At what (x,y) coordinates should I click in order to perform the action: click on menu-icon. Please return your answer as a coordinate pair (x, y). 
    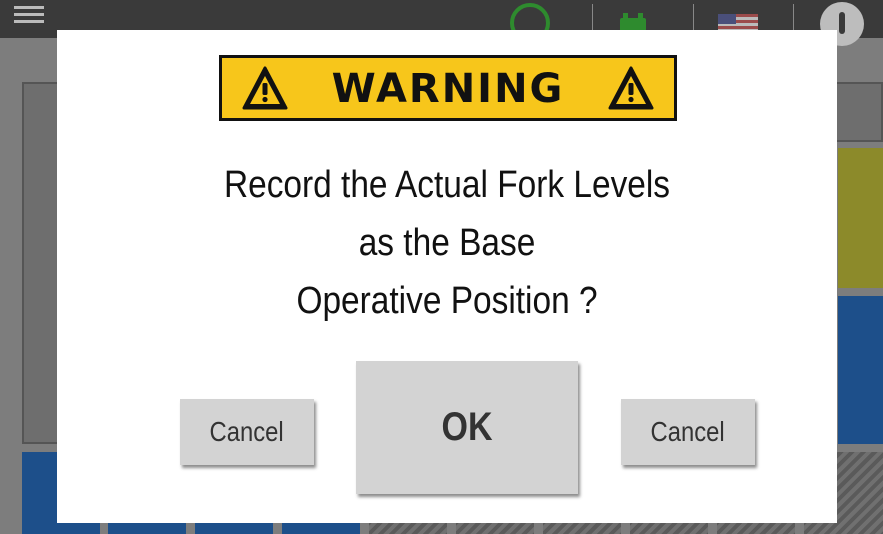
    Looking at the image, I should click on (29, 17).